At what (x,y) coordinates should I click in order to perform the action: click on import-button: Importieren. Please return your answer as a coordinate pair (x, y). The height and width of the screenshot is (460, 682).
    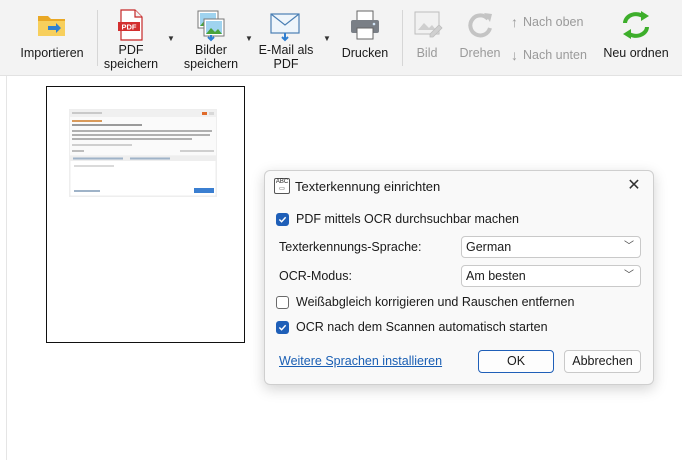
    Looking at the image, I should click on (52, 37).